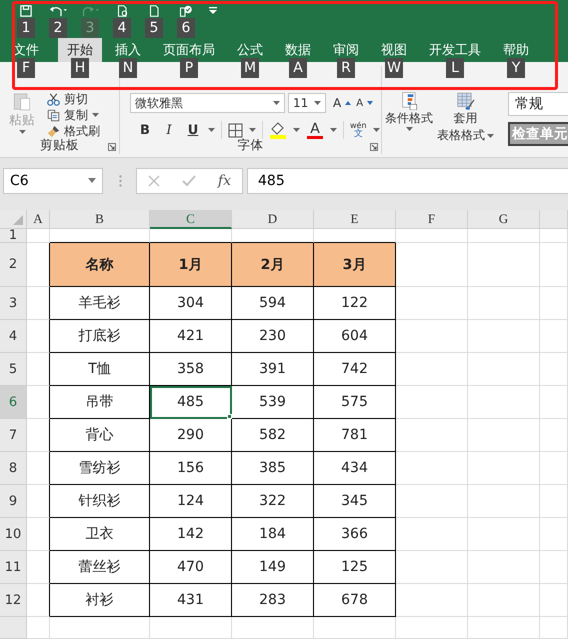 The height and width of the screenshot is (639, 568). Describe the element at coordinates (193, 130) in the screenshot. I see `underline-button: U` at that location.